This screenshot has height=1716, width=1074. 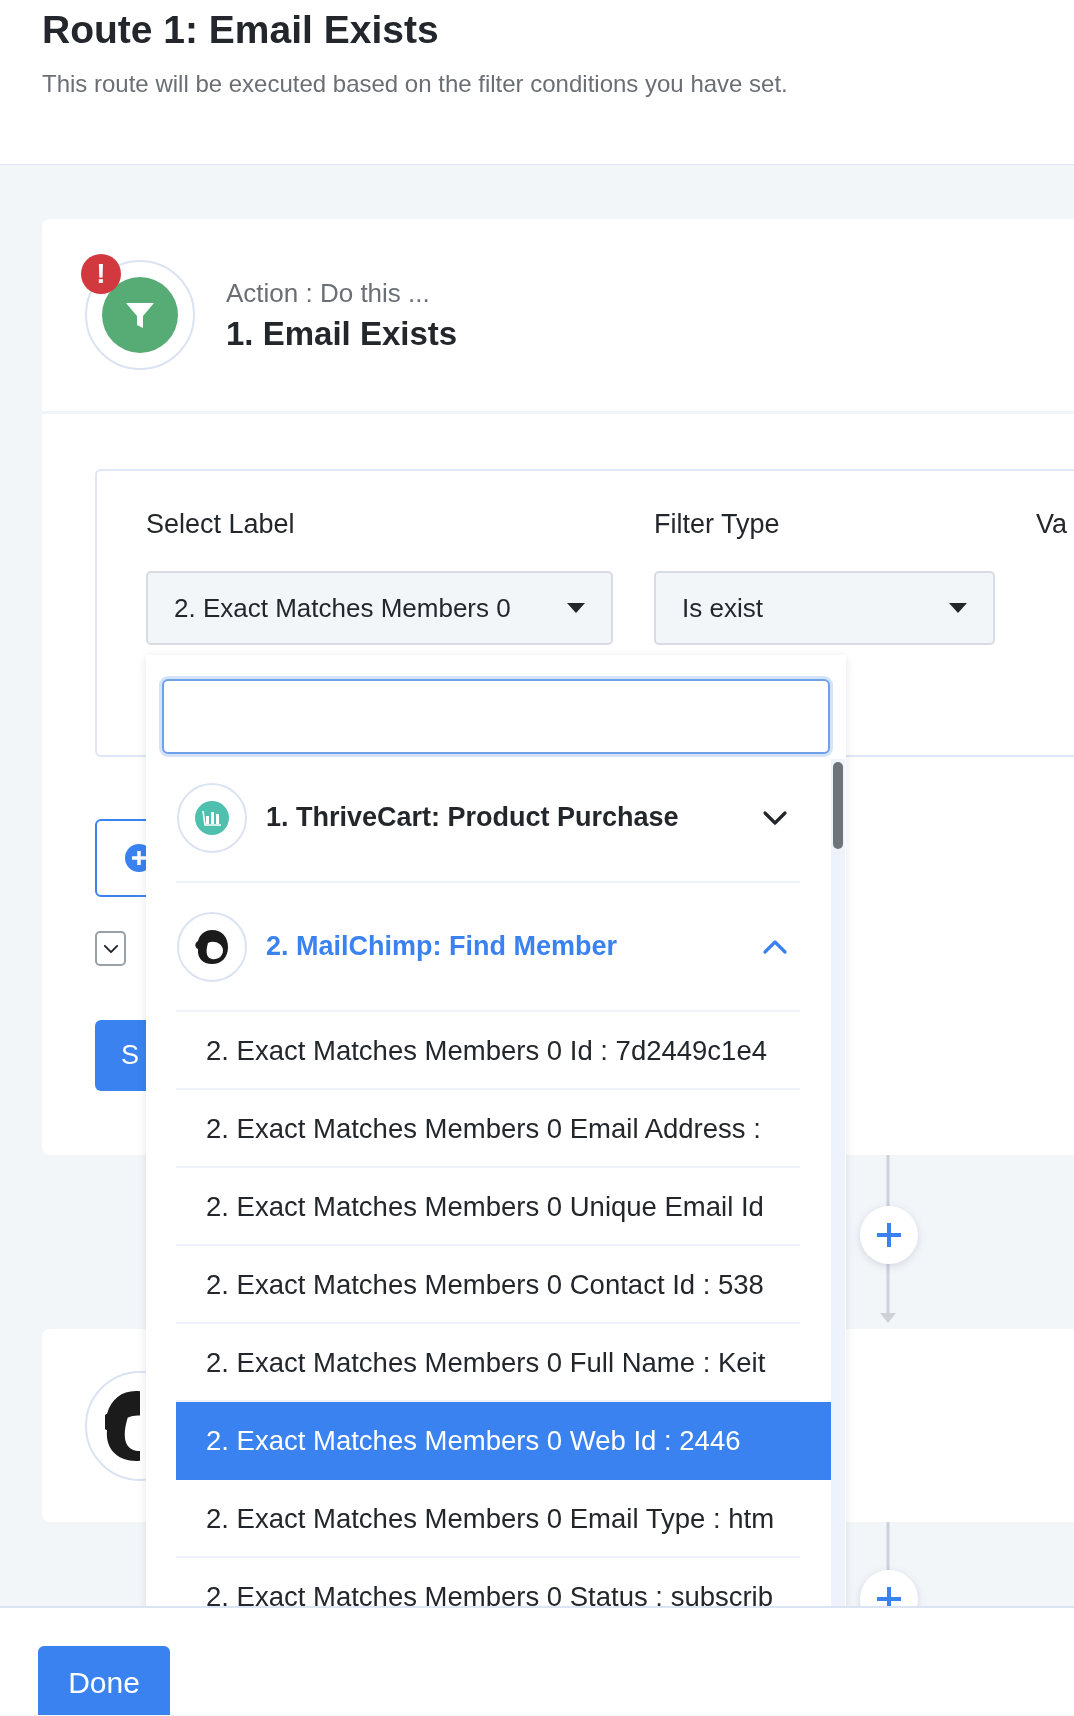 I want to click on select-field: Is exist, so click(x=824, y=608).